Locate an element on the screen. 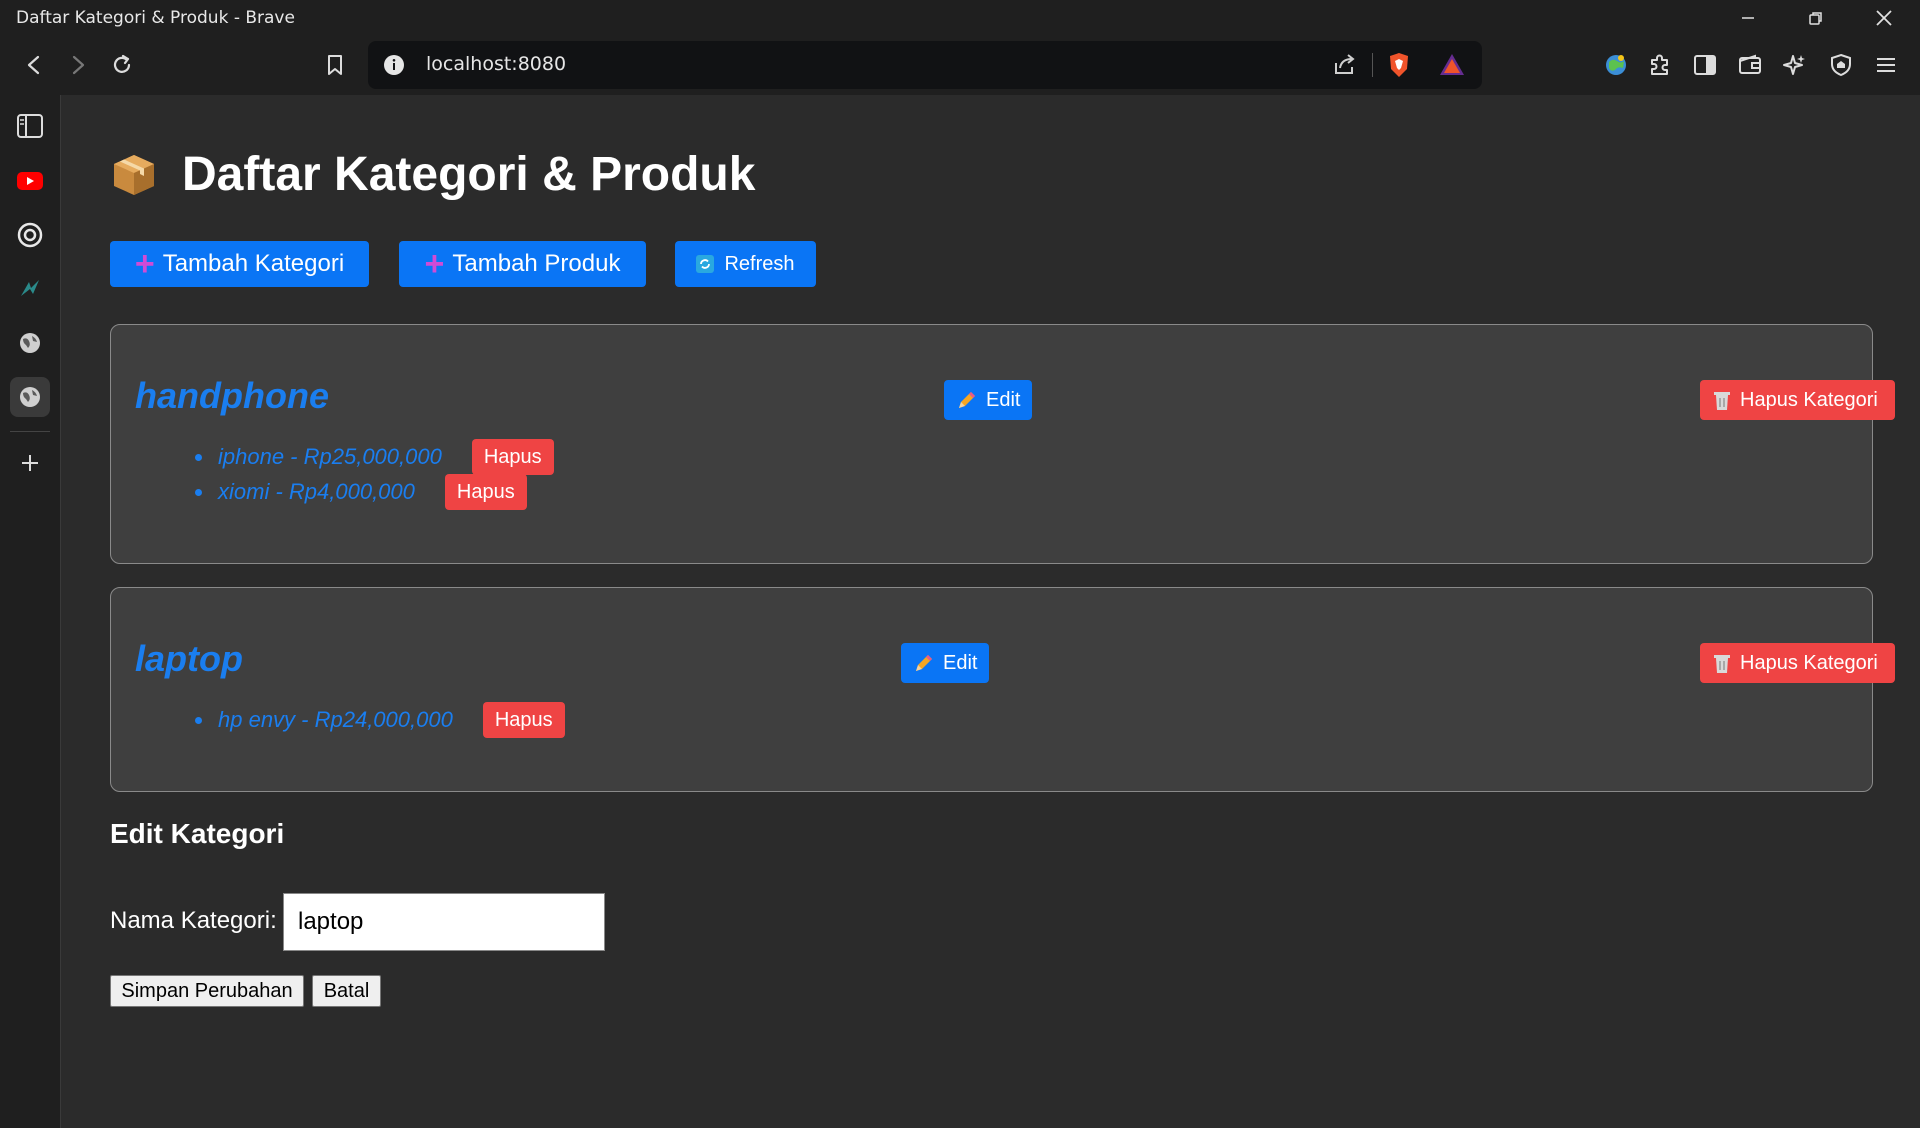 This screenshot has height=1128, width=1920. cancel-button: Batal is located at coordinates (346, 991).